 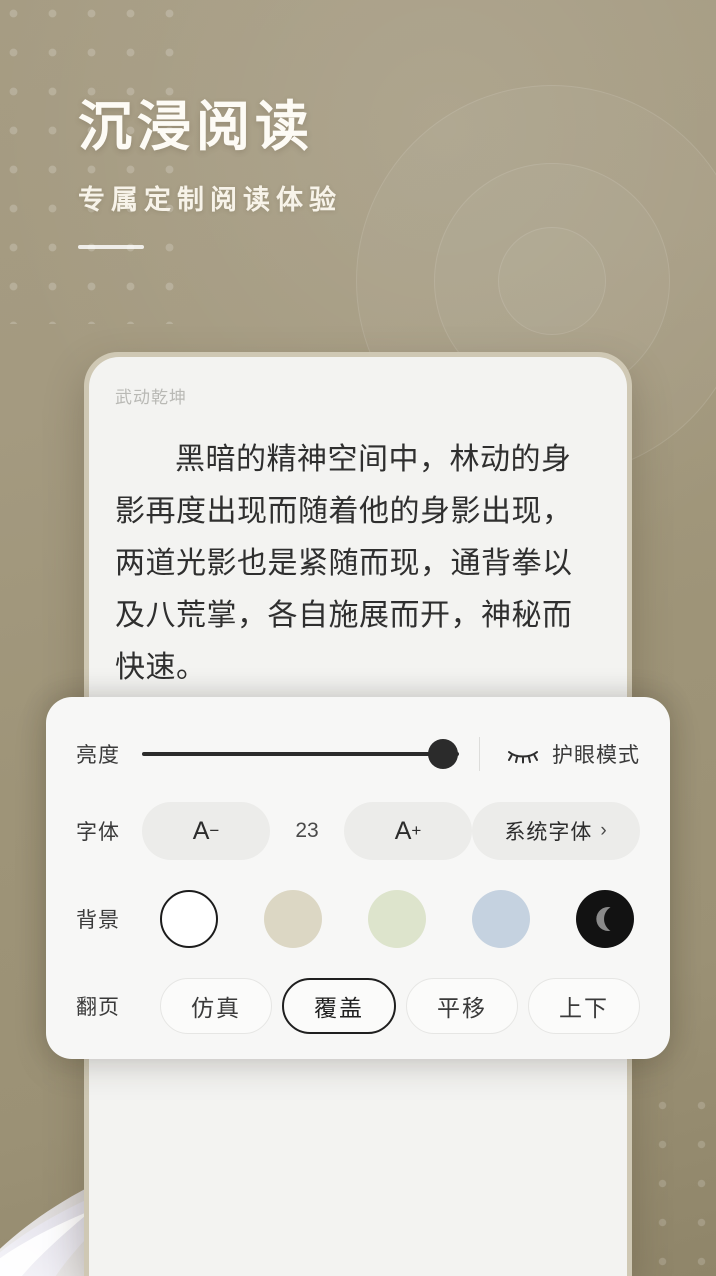 I want to click on page-turn-option: 上下, so click(x=584, y=1006).